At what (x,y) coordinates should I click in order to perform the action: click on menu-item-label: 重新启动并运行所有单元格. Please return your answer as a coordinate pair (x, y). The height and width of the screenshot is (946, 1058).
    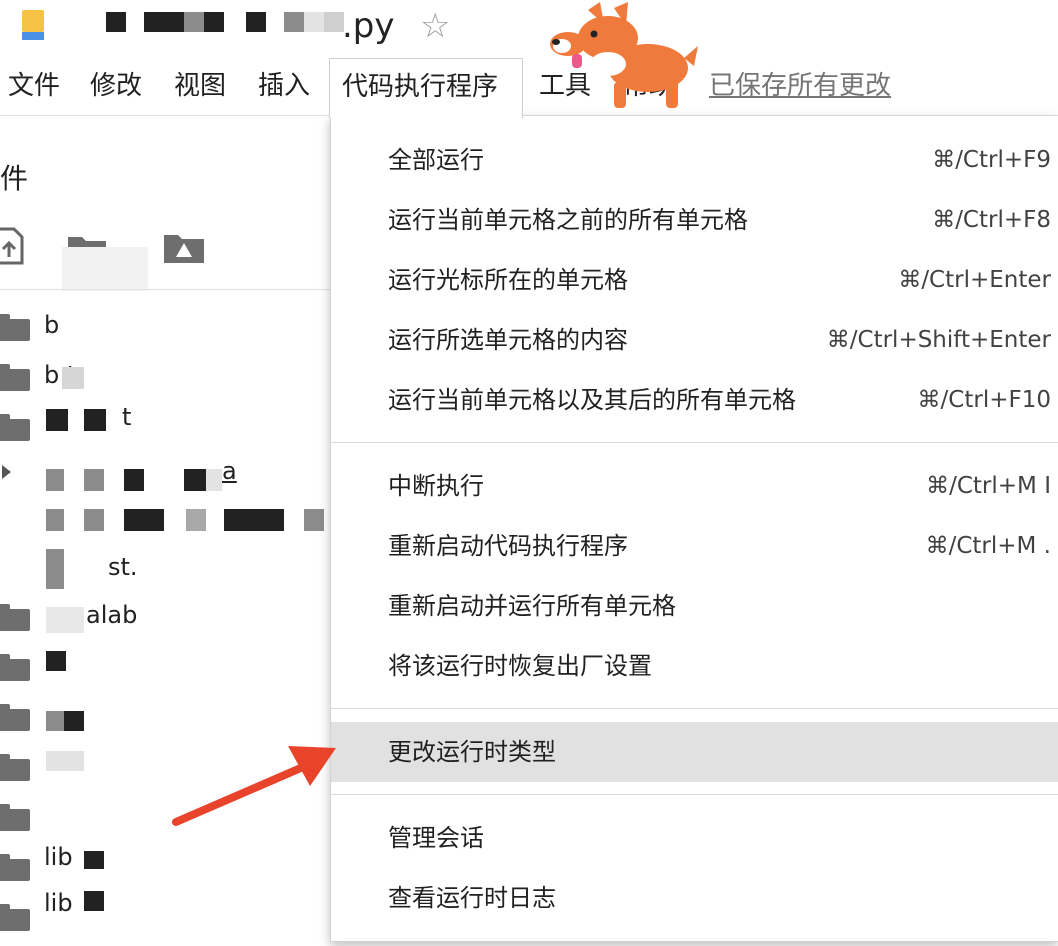
    Looking at the image, I should click on (532, 606).